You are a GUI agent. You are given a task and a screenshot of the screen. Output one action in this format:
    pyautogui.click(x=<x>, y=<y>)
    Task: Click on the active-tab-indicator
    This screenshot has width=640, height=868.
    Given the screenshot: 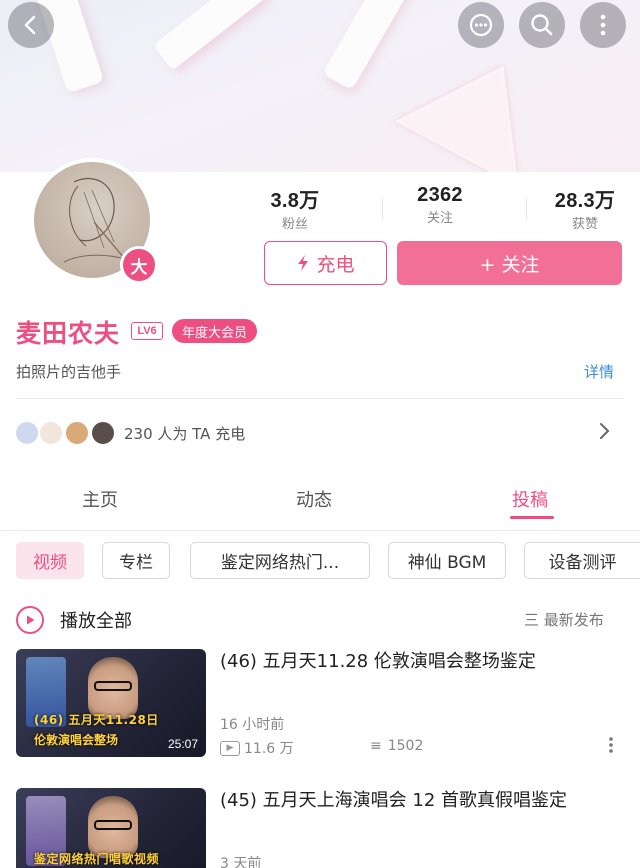 What is the action you would take?
    pyautogui.click(x=532, y=517)
    